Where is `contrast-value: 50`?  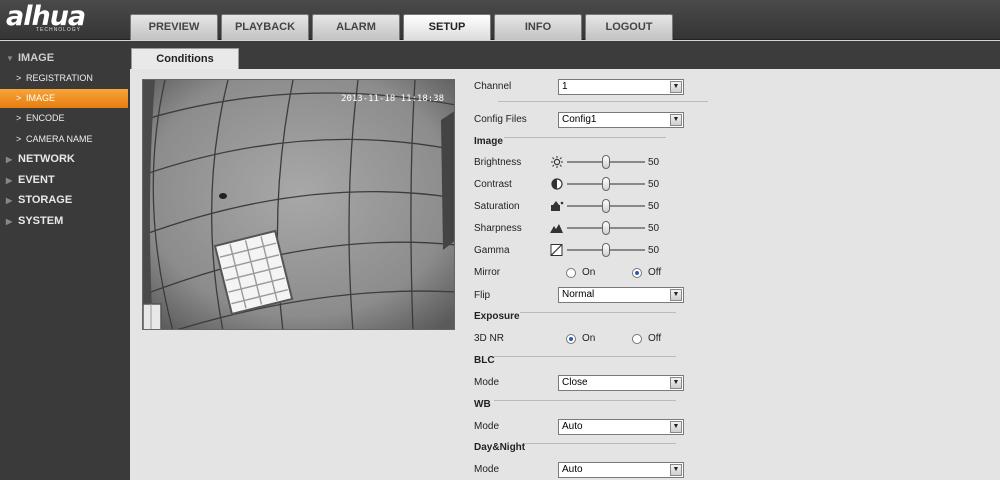 contrast-value: 50 is located at coordinates (654, 184).